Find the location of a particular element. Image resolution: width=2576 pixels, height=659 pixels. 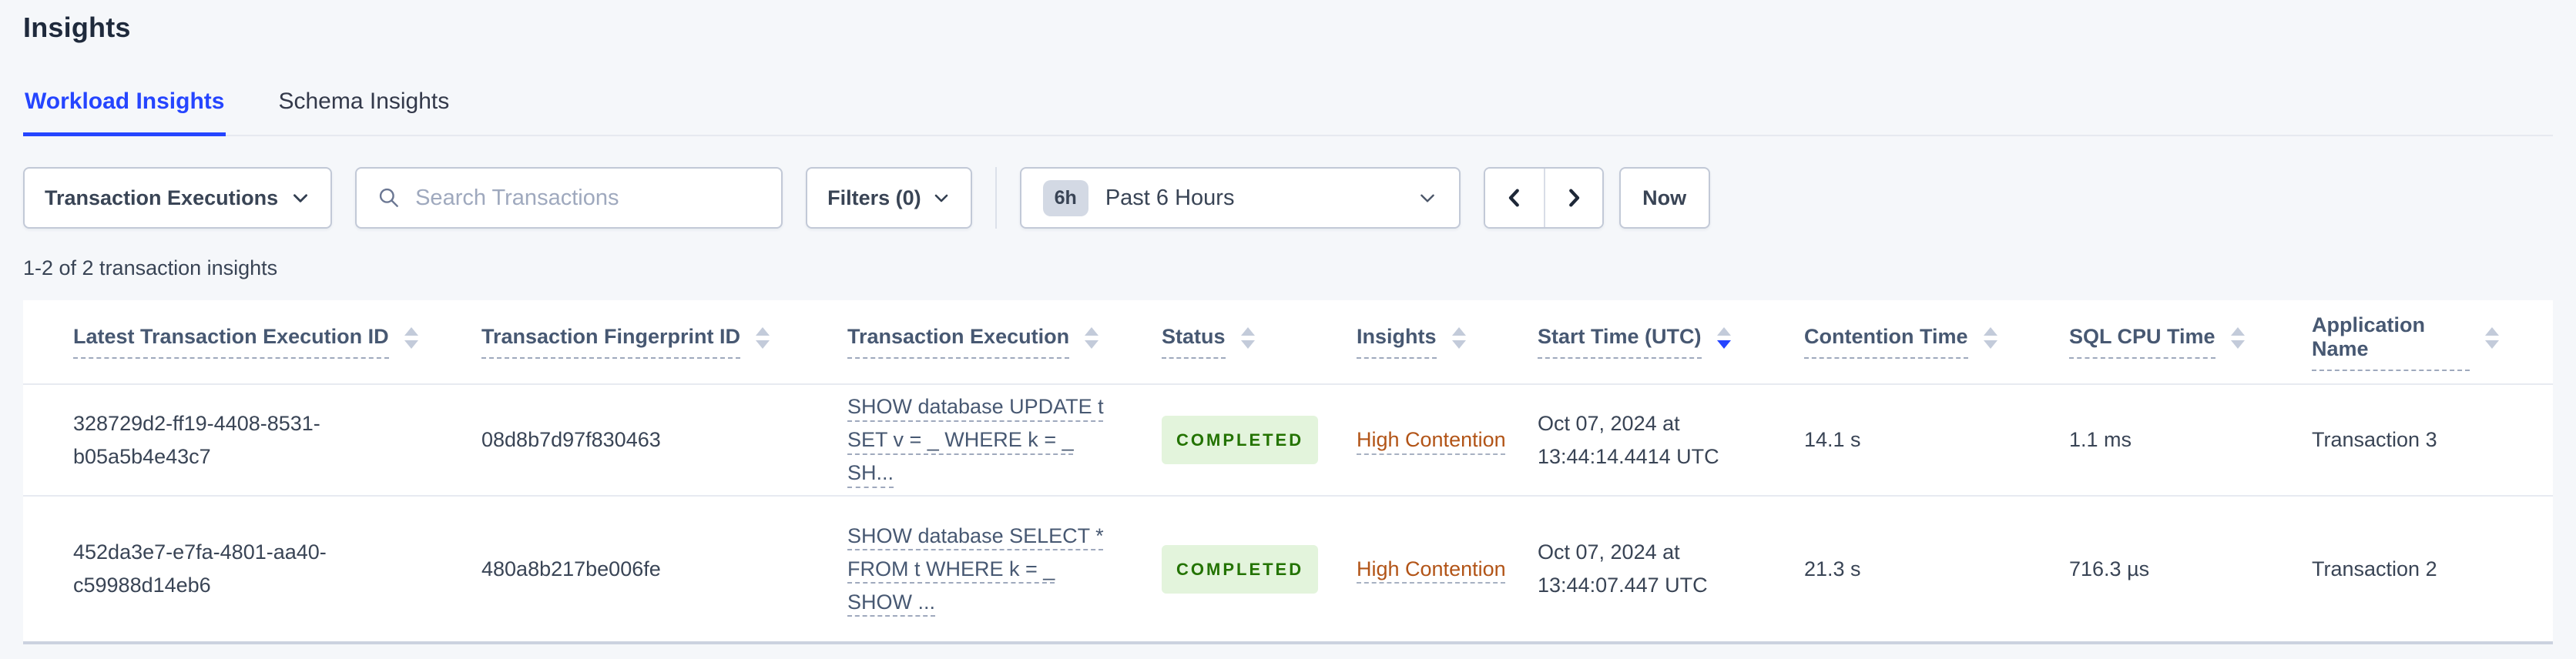

search-input is located at coordinates (588, 198).